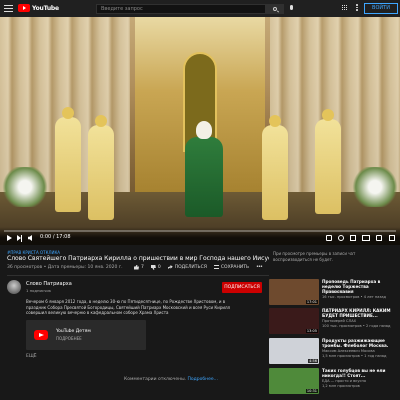 The width and height of the screenshot is (400, 400). What do you see at coordinates (311, 302) in the screenshot?
I see `duration-badge: 17:01` at bounding box center [311, 302].